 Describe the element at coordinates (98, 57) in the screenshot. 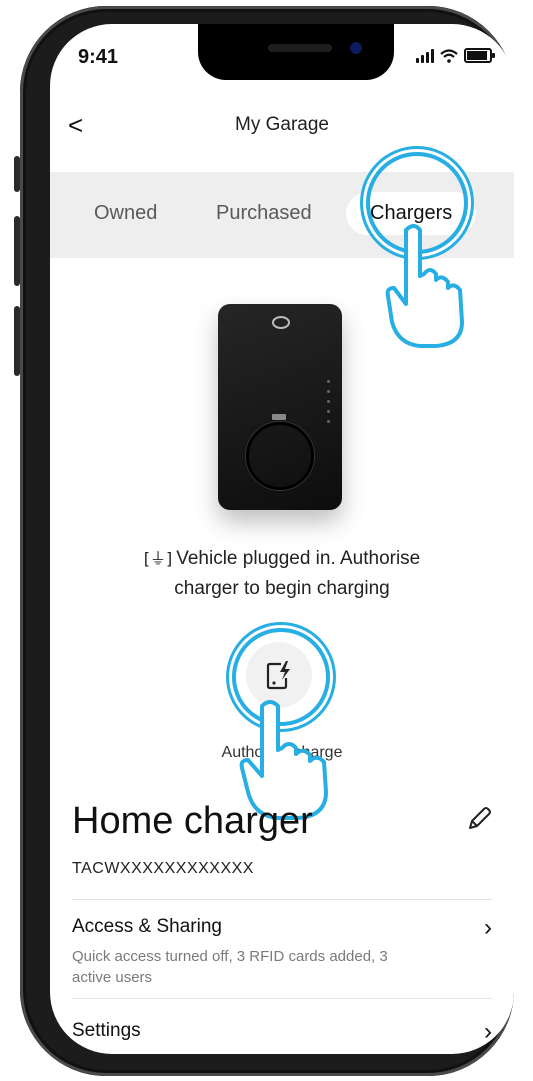

I see `status-time: 9:41` at that location.